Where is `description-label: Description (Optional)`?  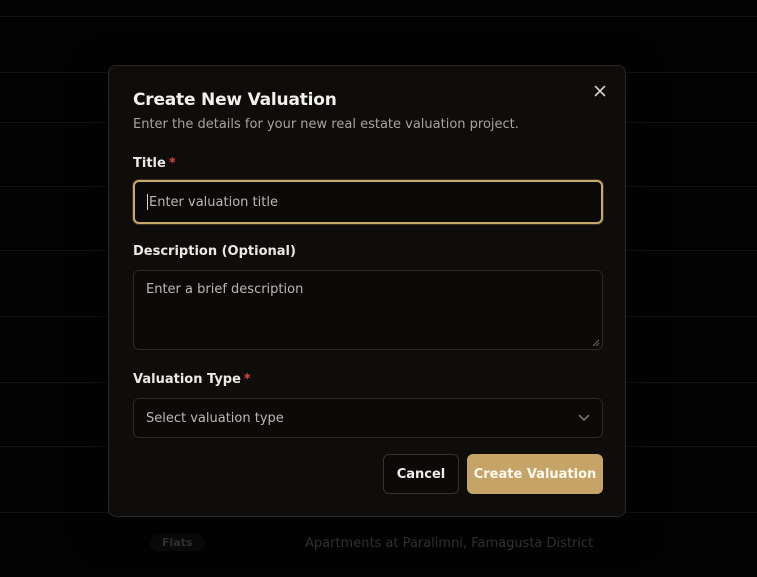 description-label: Description (Optional) is located at coordinates (214, 251).